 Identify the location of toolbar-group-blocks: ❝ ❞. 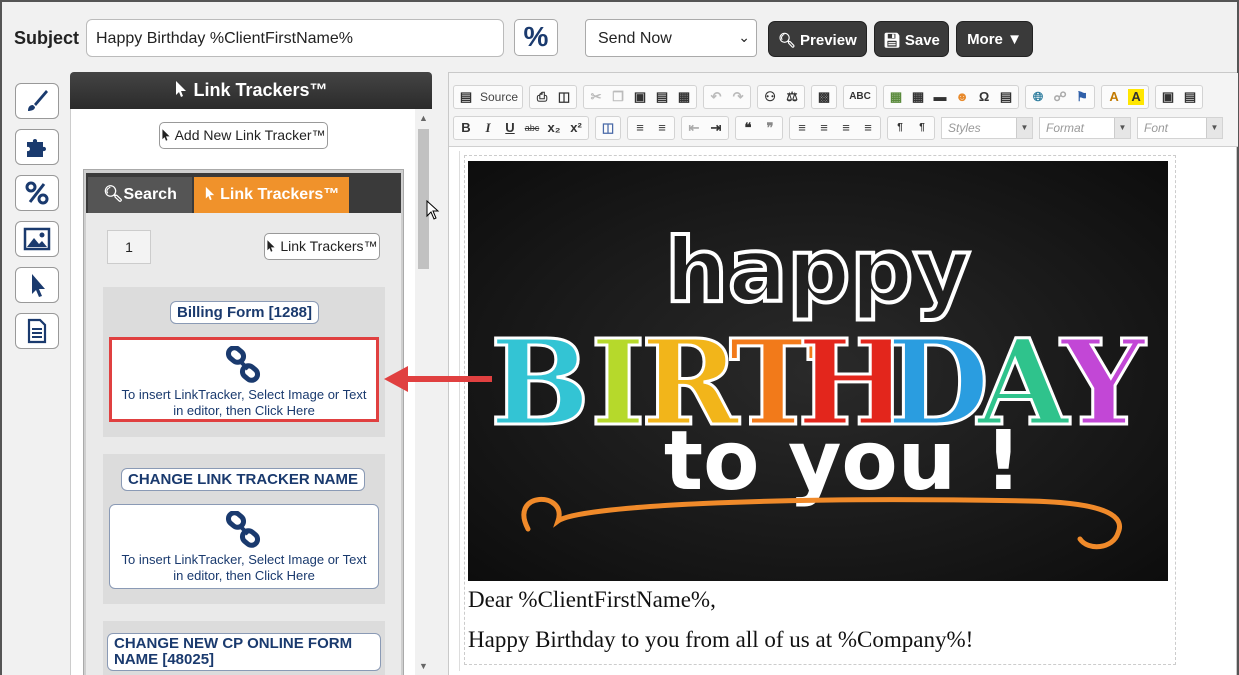
(759, 128).